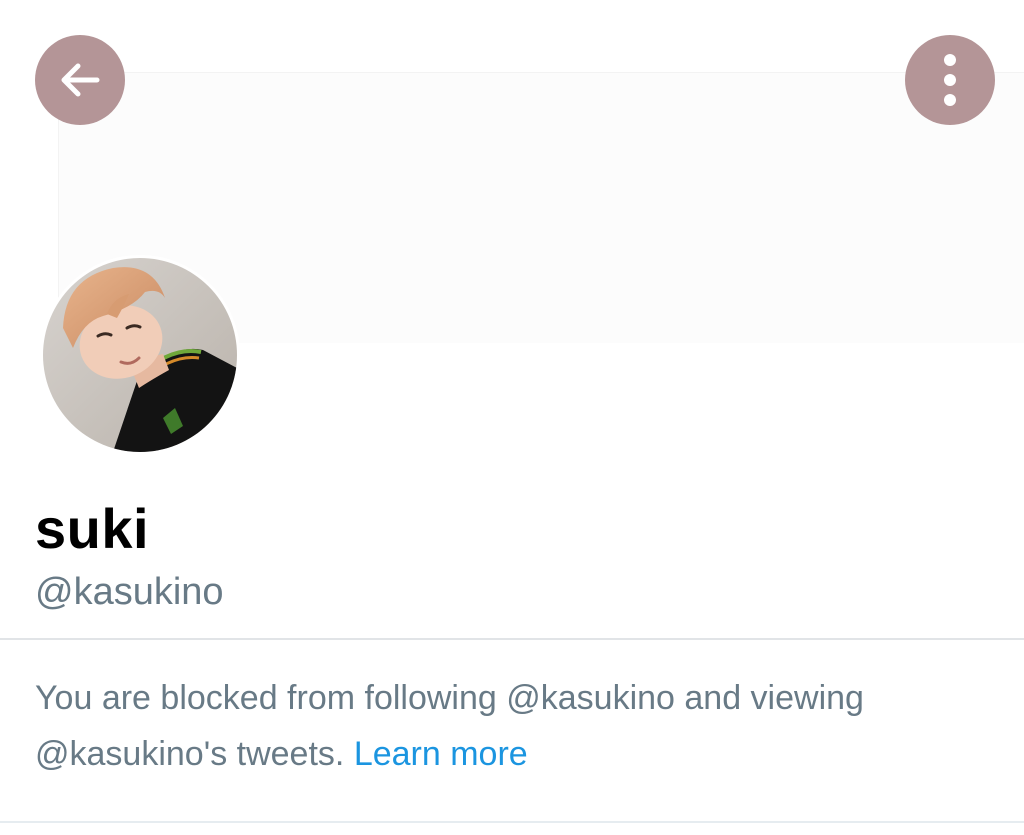 The image size is (1024, 835). What do you see at coordinates (441, 754) in the screenshot?
I see `learn-more-link: Learn more` at bounding box center [441, 754].